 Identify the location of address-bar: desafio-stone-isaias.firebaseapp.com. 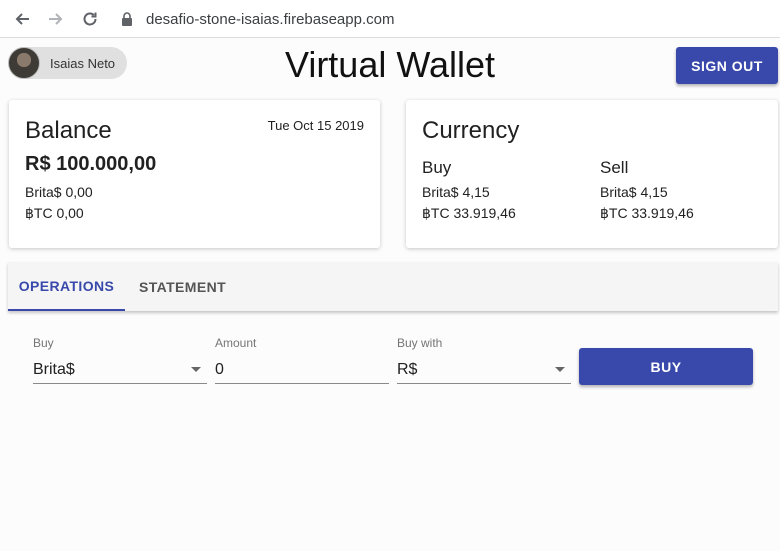
(442, 19).